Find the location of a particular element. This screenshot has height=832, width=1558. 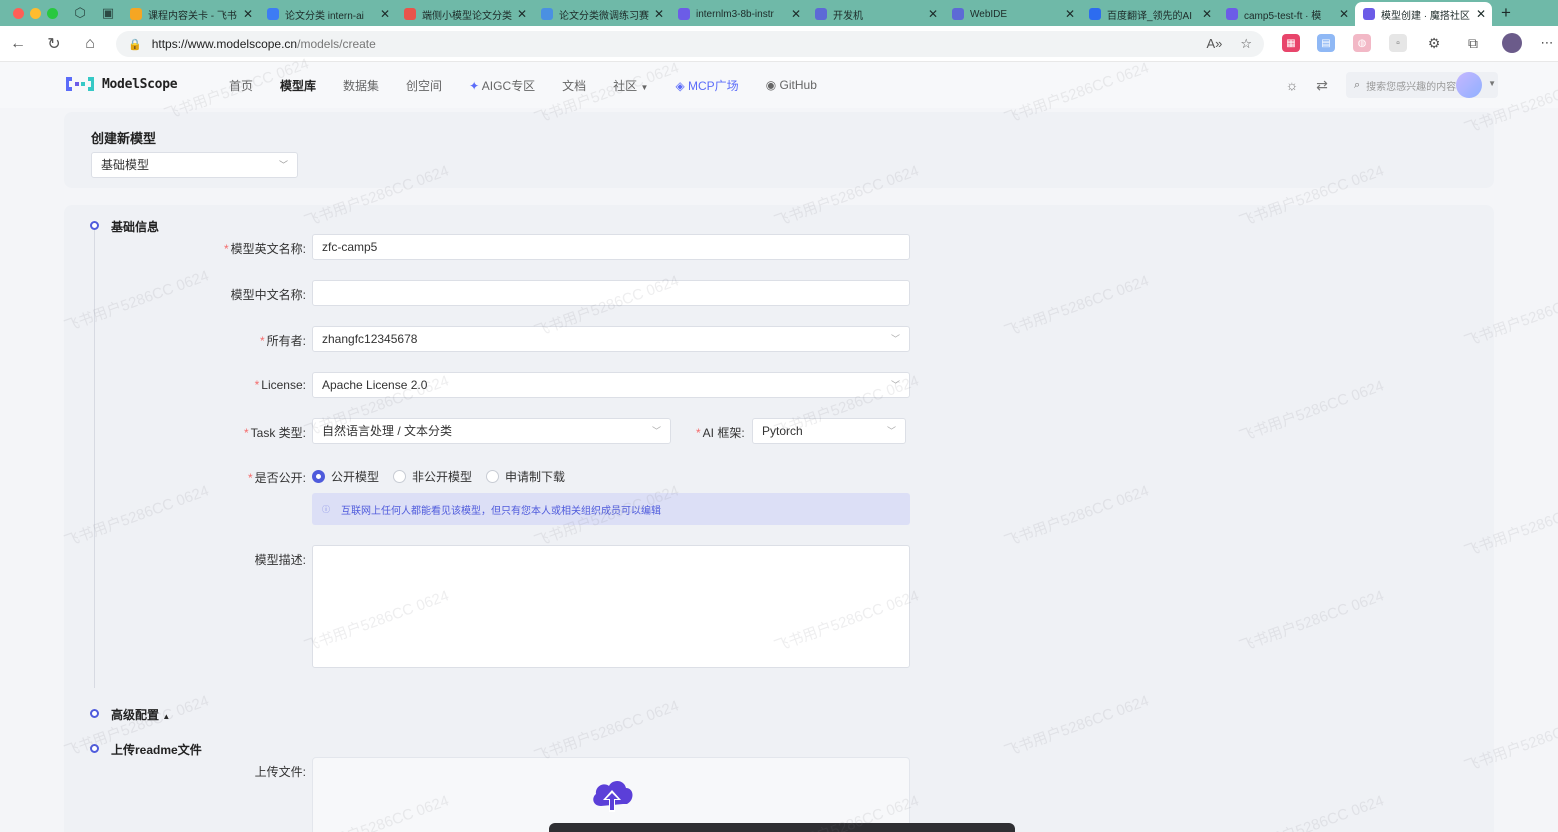

extension-gray-icon: ▫ is located at coordinates (1398, 43).